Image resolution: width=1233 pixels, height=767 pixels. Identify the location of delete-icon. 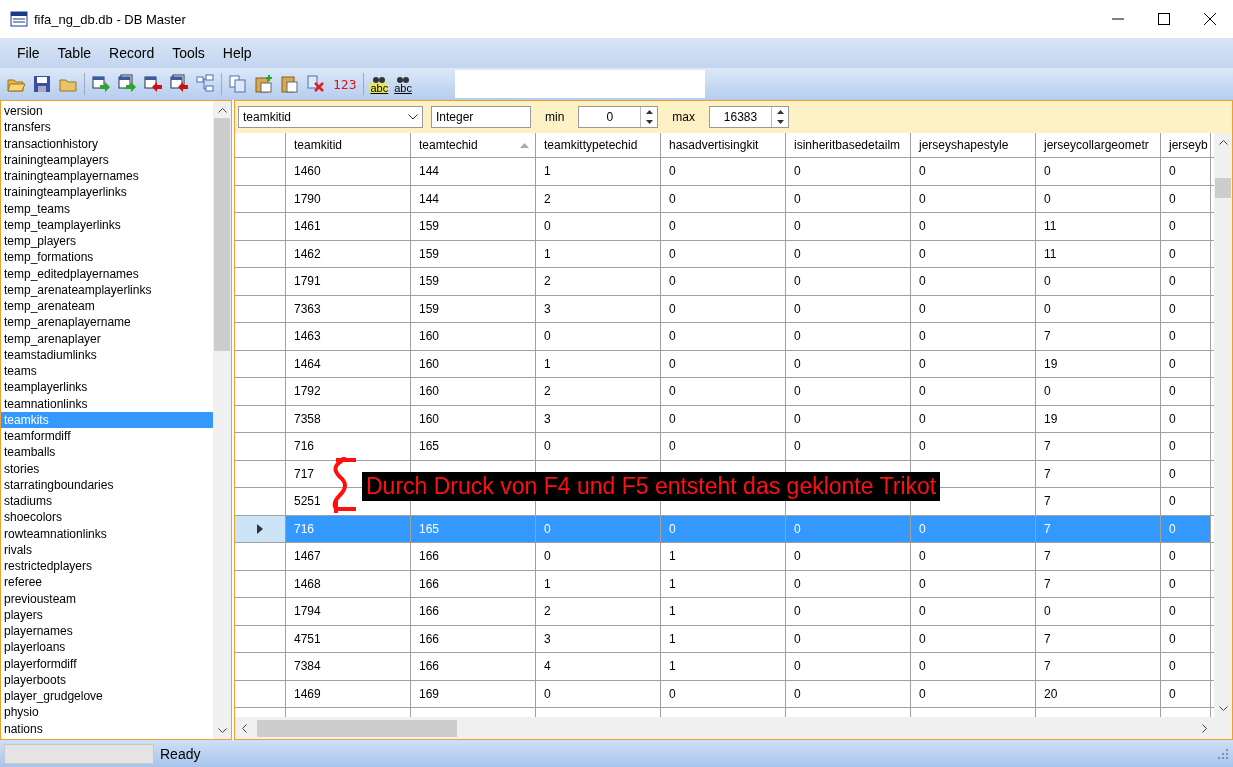
(316, 84).